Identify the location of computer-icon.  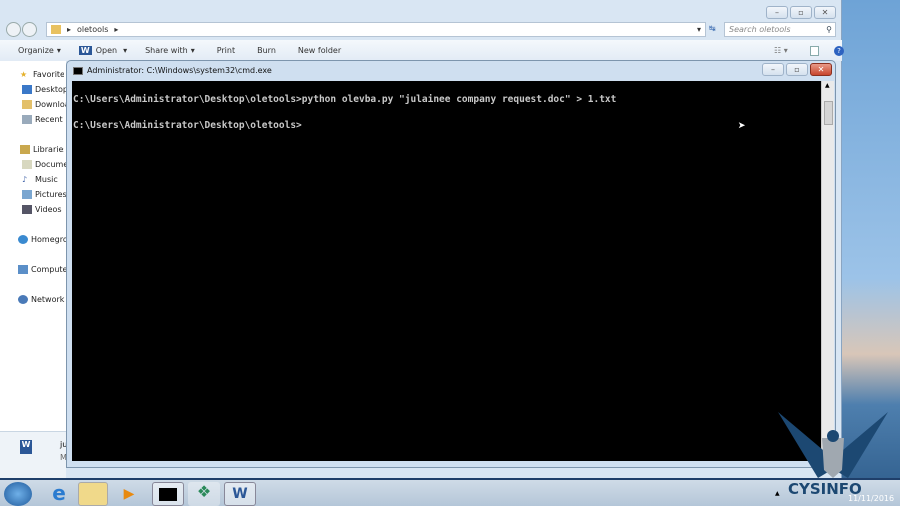
(23, 269).